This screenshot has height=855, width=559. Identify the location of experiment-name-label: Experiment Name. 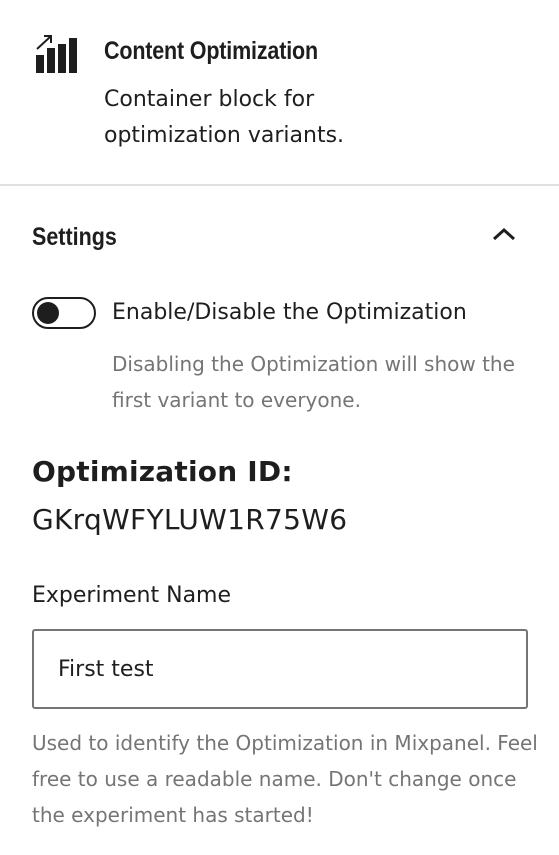
(132, 595).